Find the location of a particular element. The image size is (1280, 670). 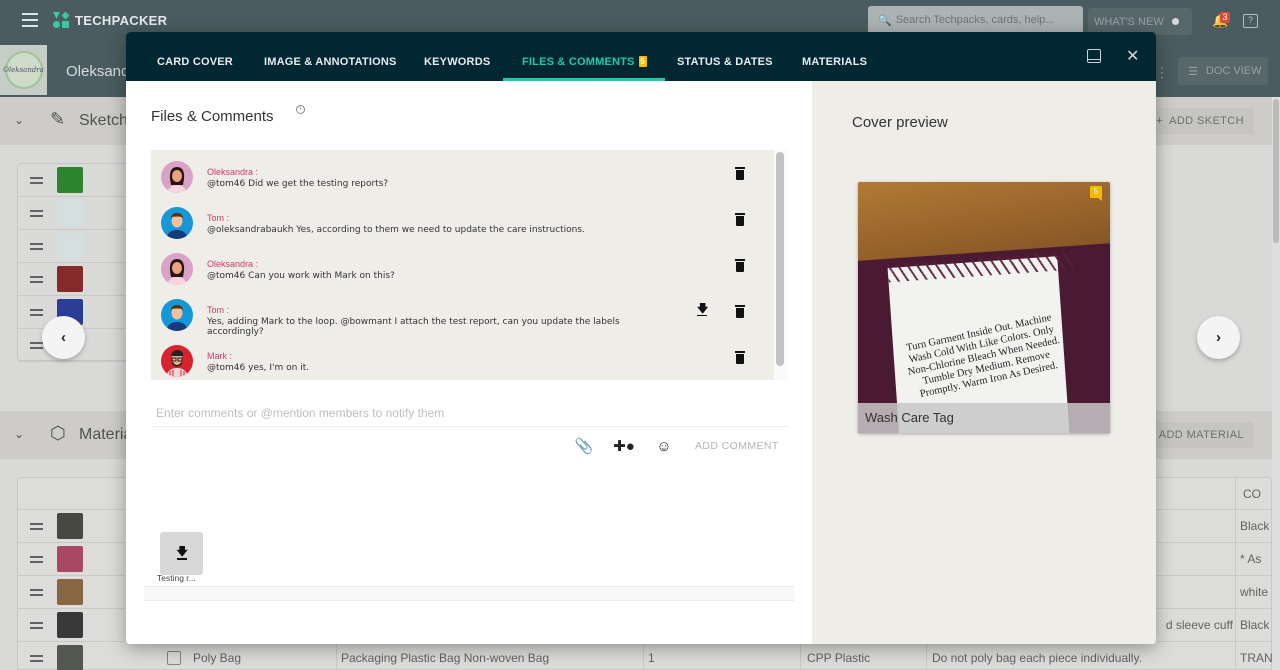

tab-status-dates: STATUS & DATES is located at coordinates (725, 56).